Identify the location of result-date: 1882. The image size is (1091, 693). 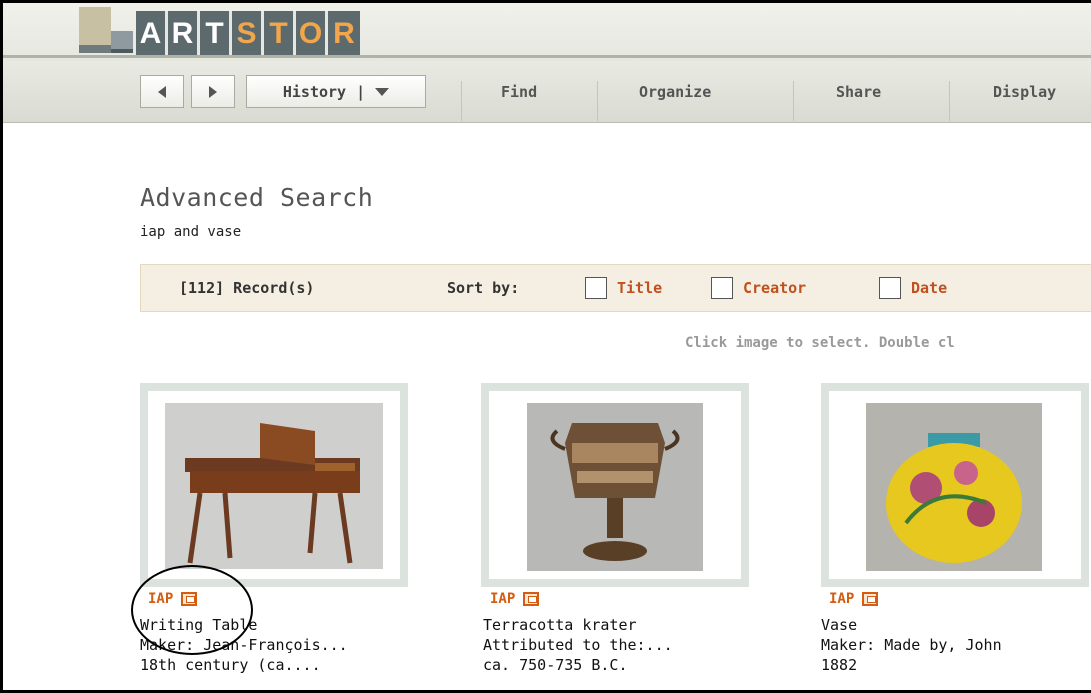
(839, 665).